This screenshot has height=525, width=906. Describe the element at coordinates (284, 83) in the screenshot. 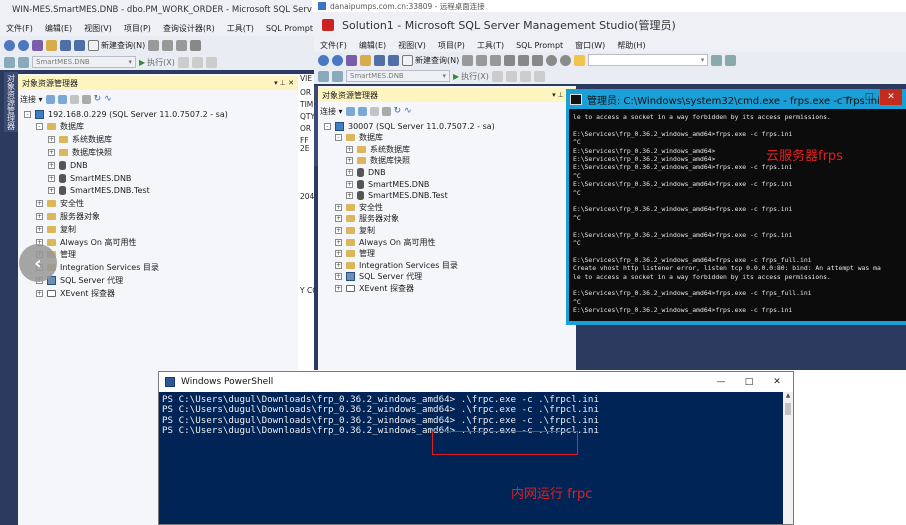

I see `pin-icon: ▾ ⊥ ✕` at that location.